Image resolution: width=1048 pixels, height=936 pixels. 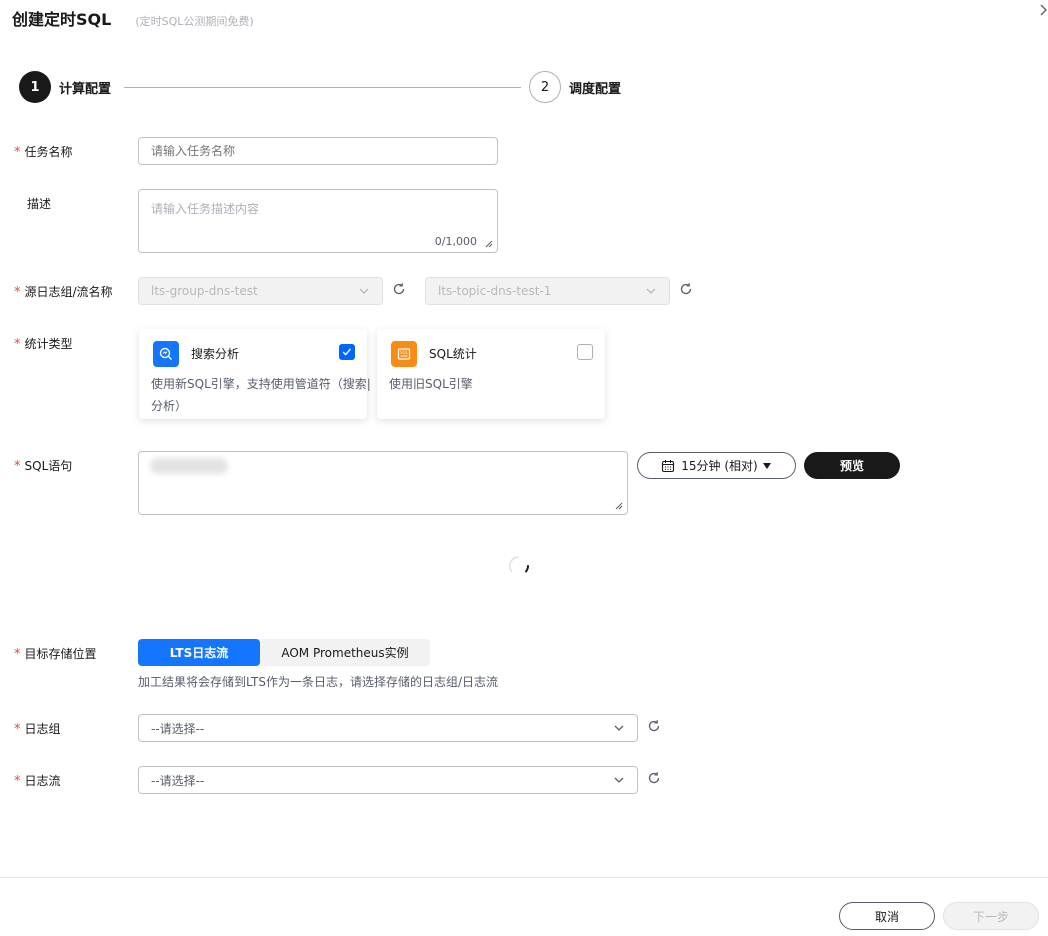 I want to click on footer-divider, so click(x=524, y=877).